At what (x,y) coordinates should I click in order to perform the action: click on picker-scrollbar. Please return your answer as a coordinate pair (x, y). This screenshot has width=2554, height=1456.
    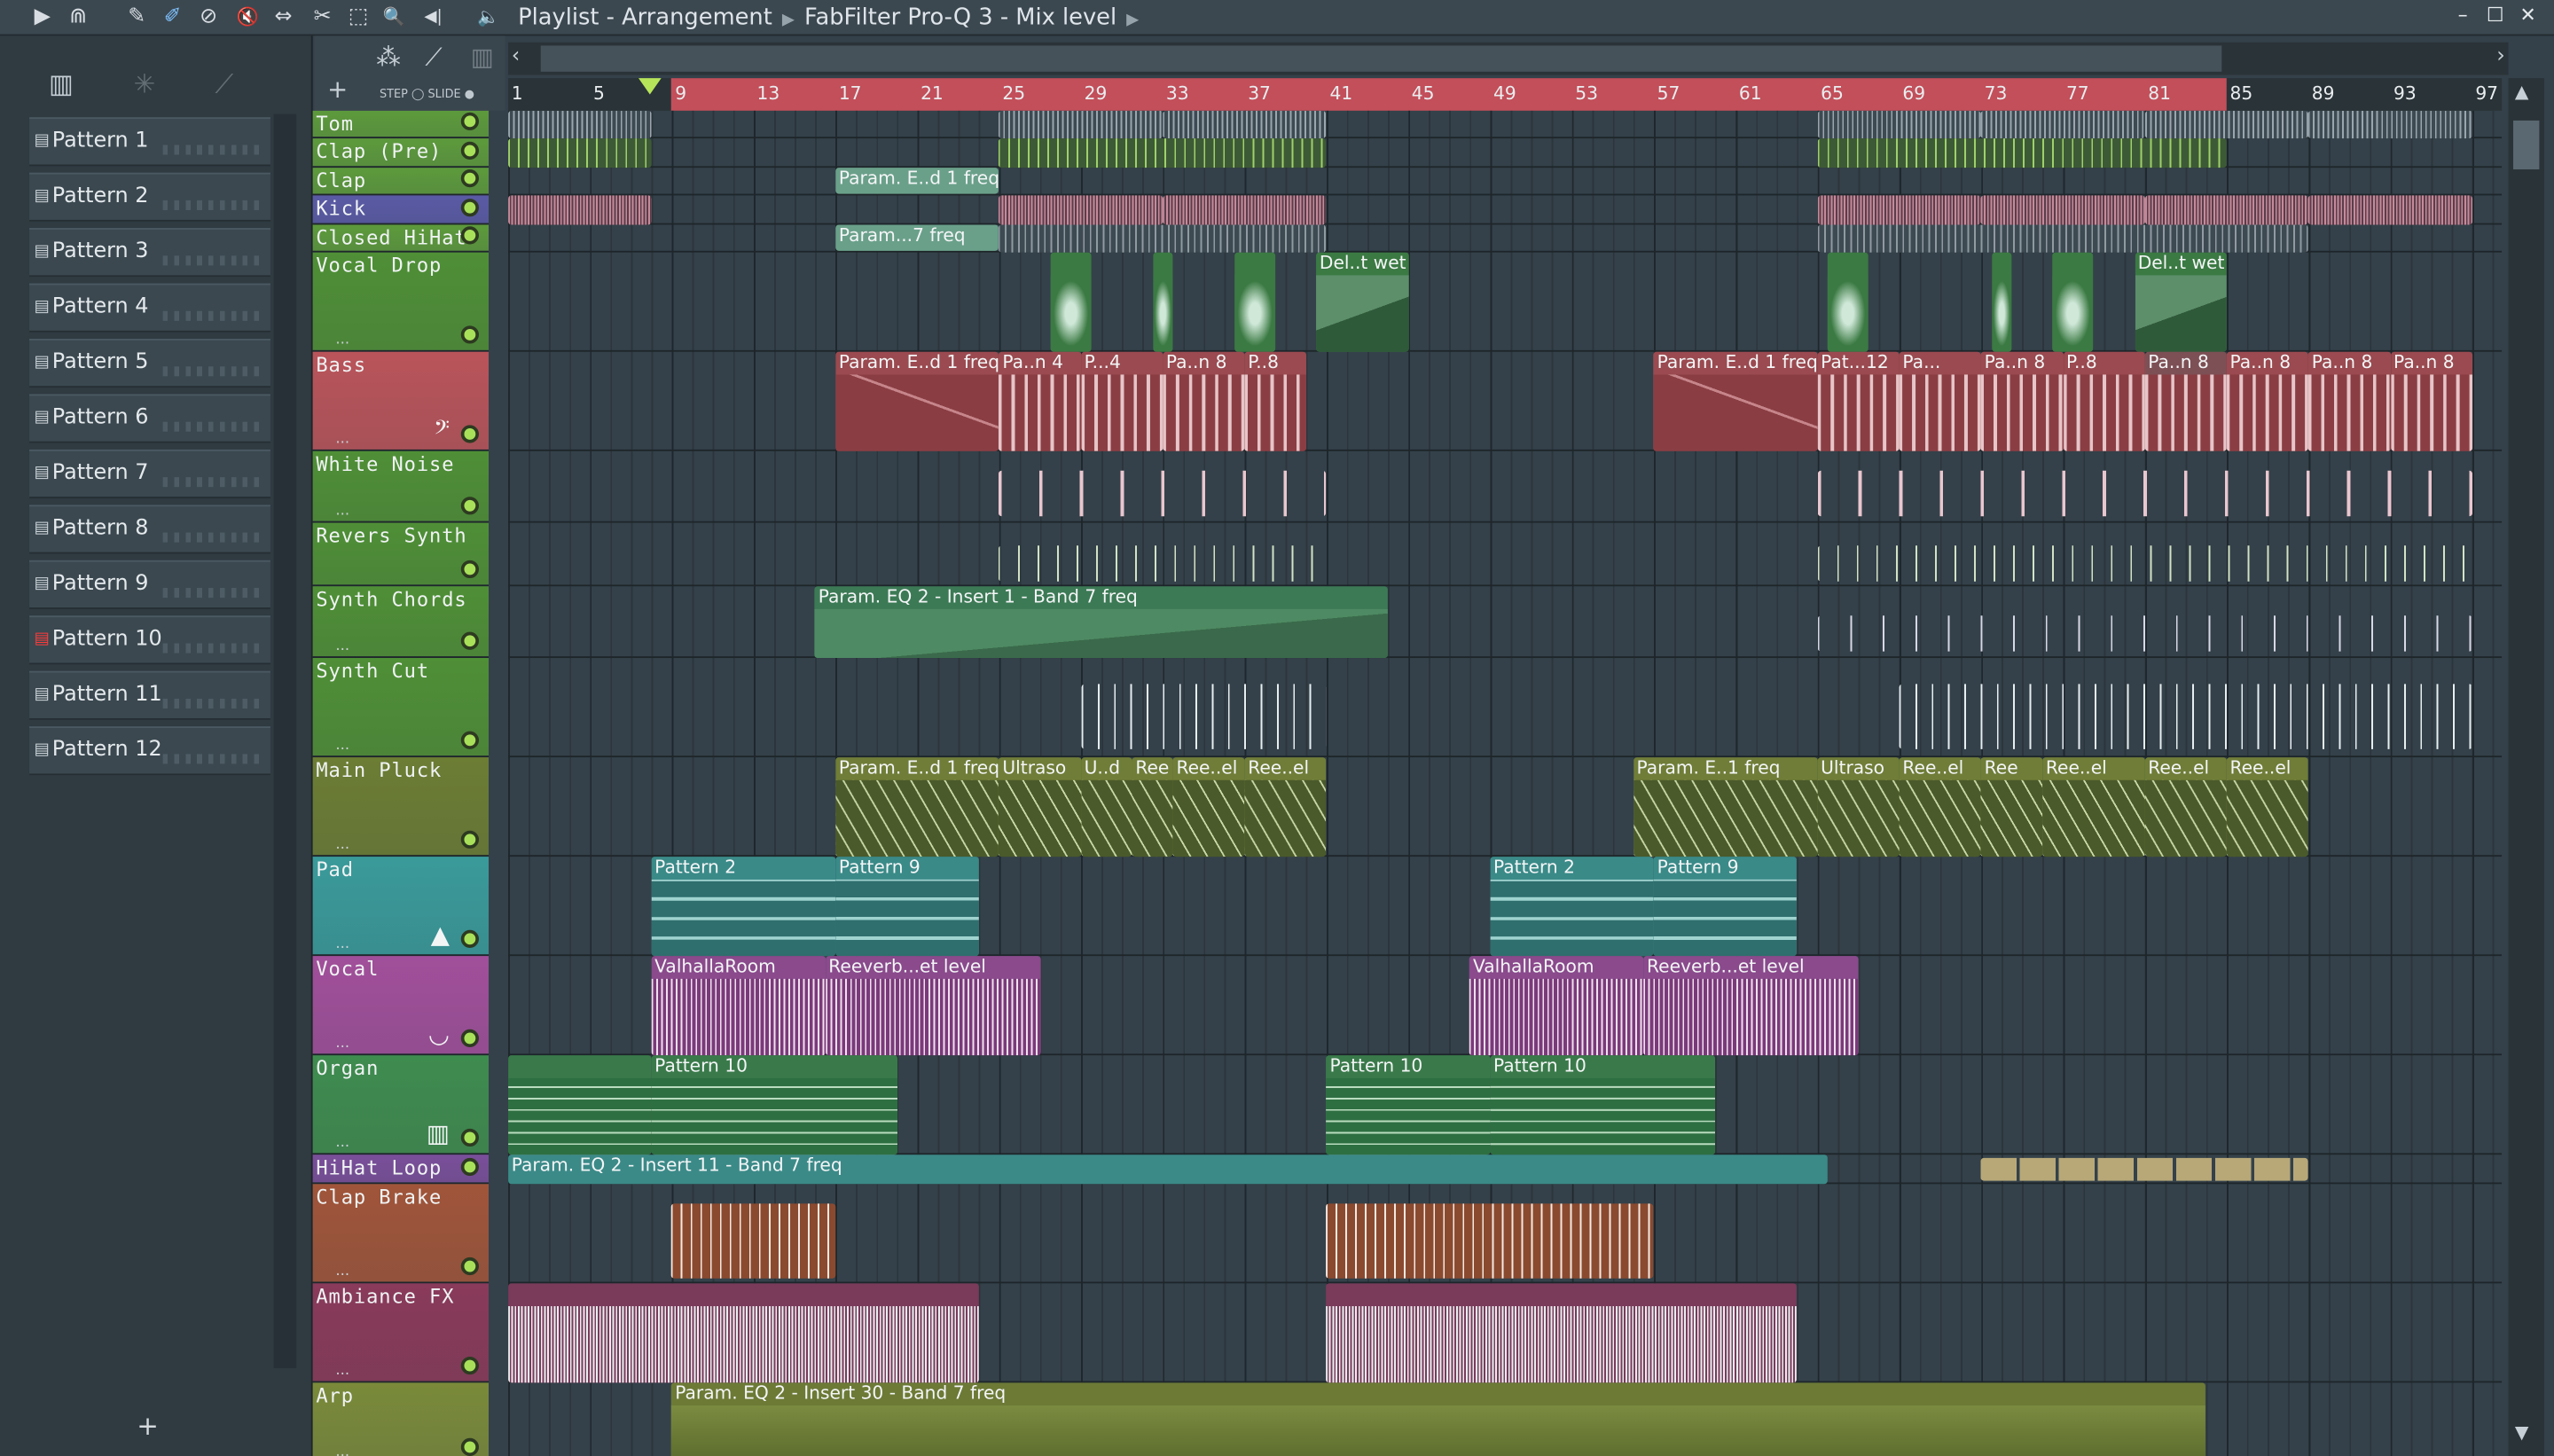
    Looking at the image, I should click on (285, 741).